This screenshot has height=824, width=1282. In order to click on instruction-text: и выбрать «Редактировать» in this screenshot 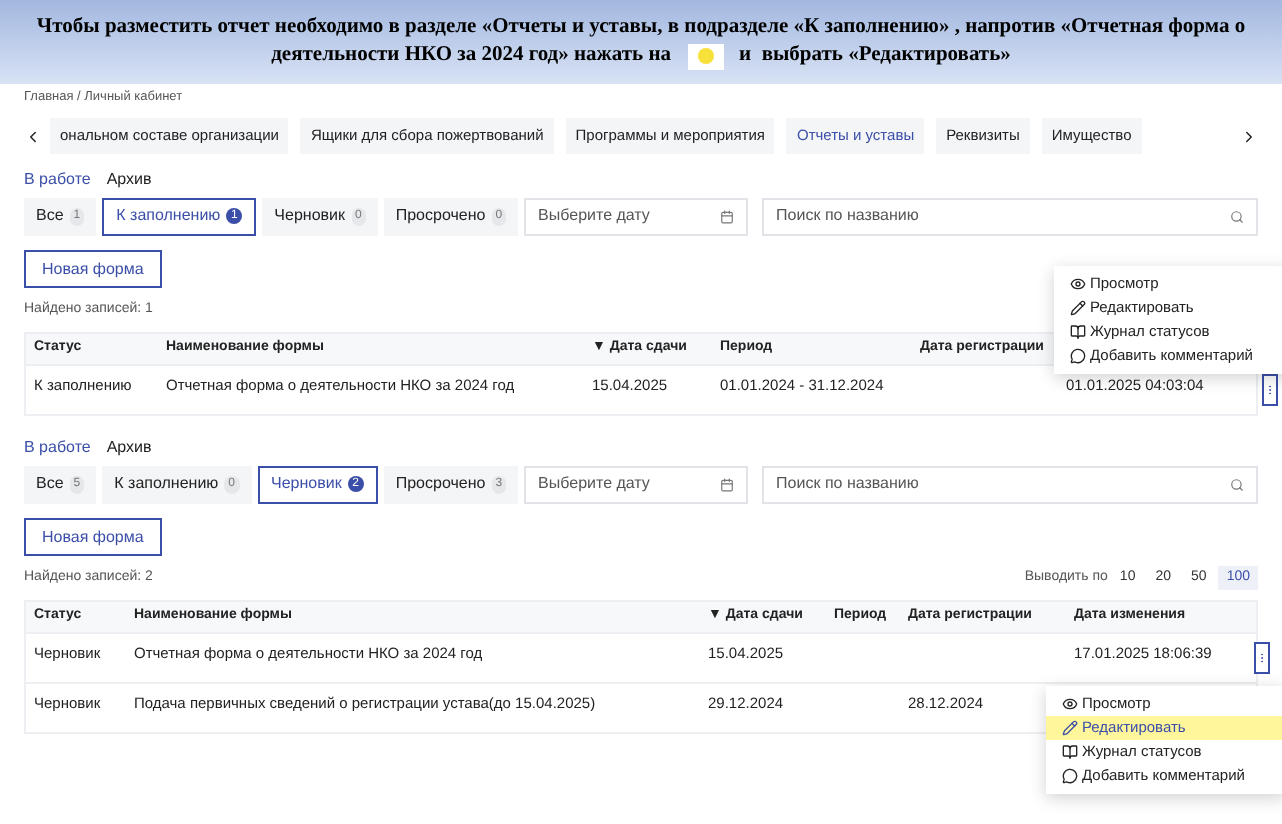, I will do `click(875, 56)`.